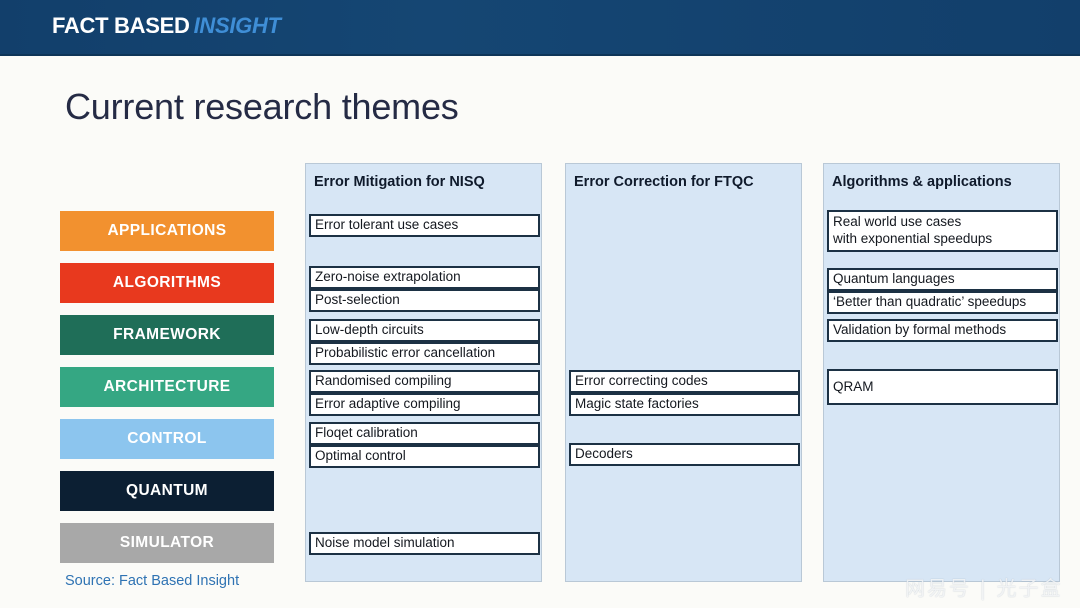 The width and height of the screenshot is (1080, 608). What do you see at coordinates (388, 404) in the screenshot?
I see `theme-item-label: Error adaptive compiling` at bounding box center [388, 404].